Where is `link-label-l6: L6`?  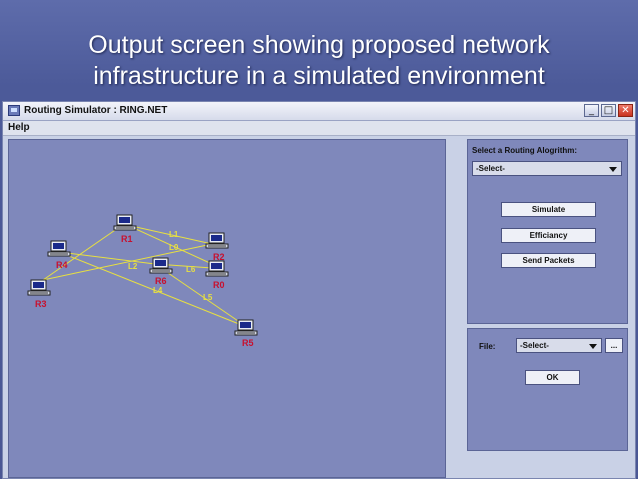 link-label-l6: L6 is located at coordinates (191, 269).